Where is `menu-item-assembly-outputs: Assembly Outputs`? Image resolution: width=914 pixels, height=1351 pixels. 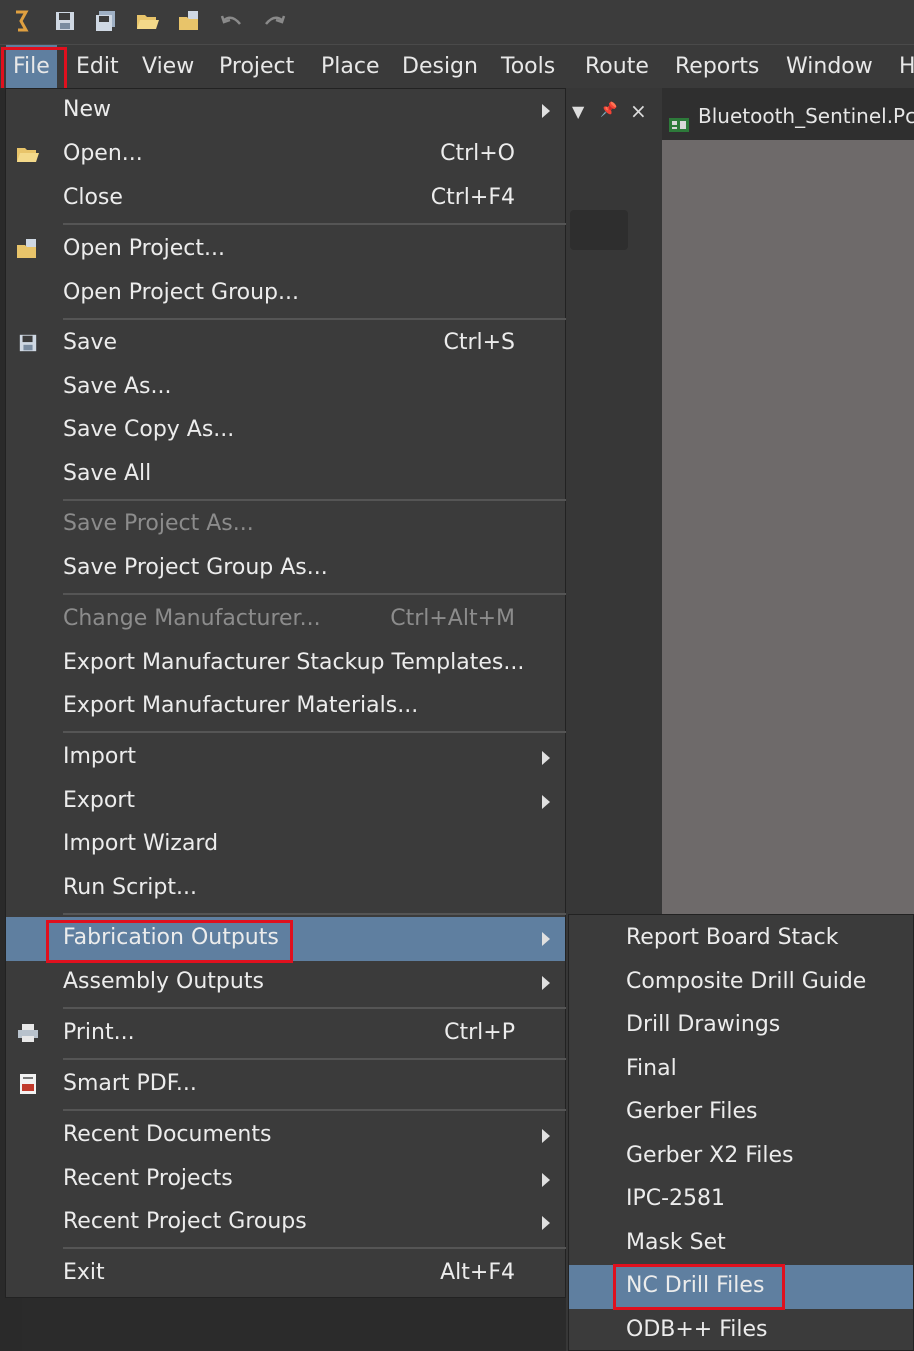
menu-item-assembly-outputs: Assembly Outputs is located at coordinates (285, 983).